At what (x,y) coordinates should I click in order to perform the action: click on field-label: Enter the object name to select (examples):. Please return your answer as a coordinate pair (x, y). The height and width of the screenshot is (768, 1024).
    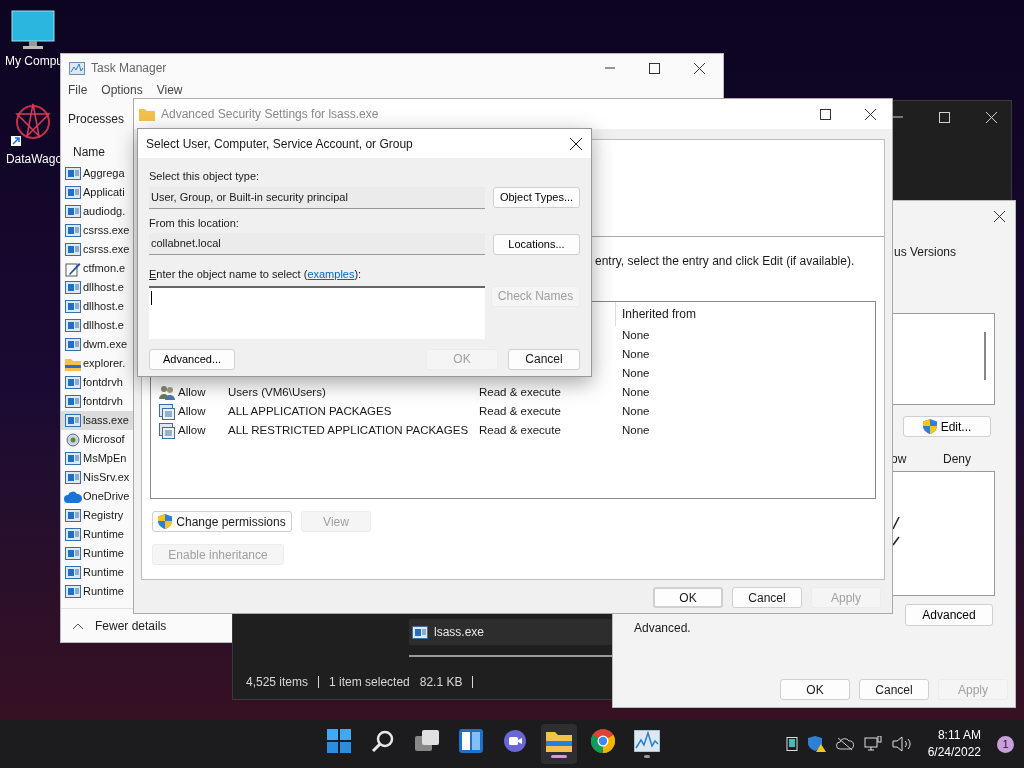
    Looking at the image, I should click on (256, 274).